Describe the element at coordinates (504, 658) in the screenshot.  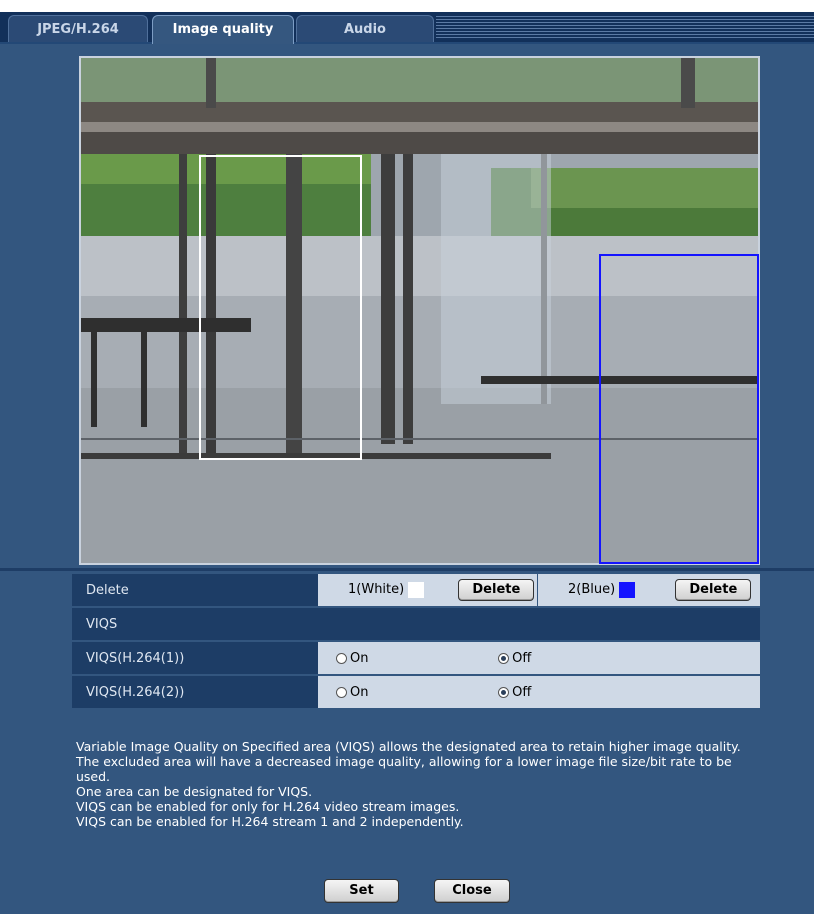
I see `viqs-1-off-radio` at that location.